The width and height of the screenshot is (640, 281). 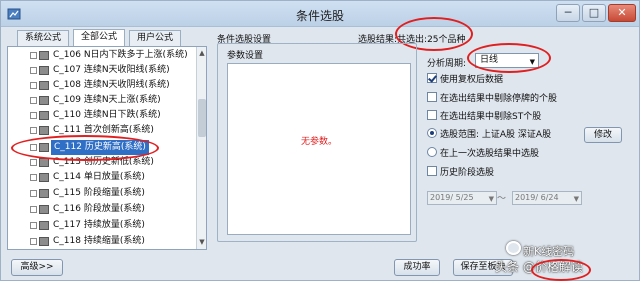 I want to click on radio-selected-icon, so click(x=432, y=133).